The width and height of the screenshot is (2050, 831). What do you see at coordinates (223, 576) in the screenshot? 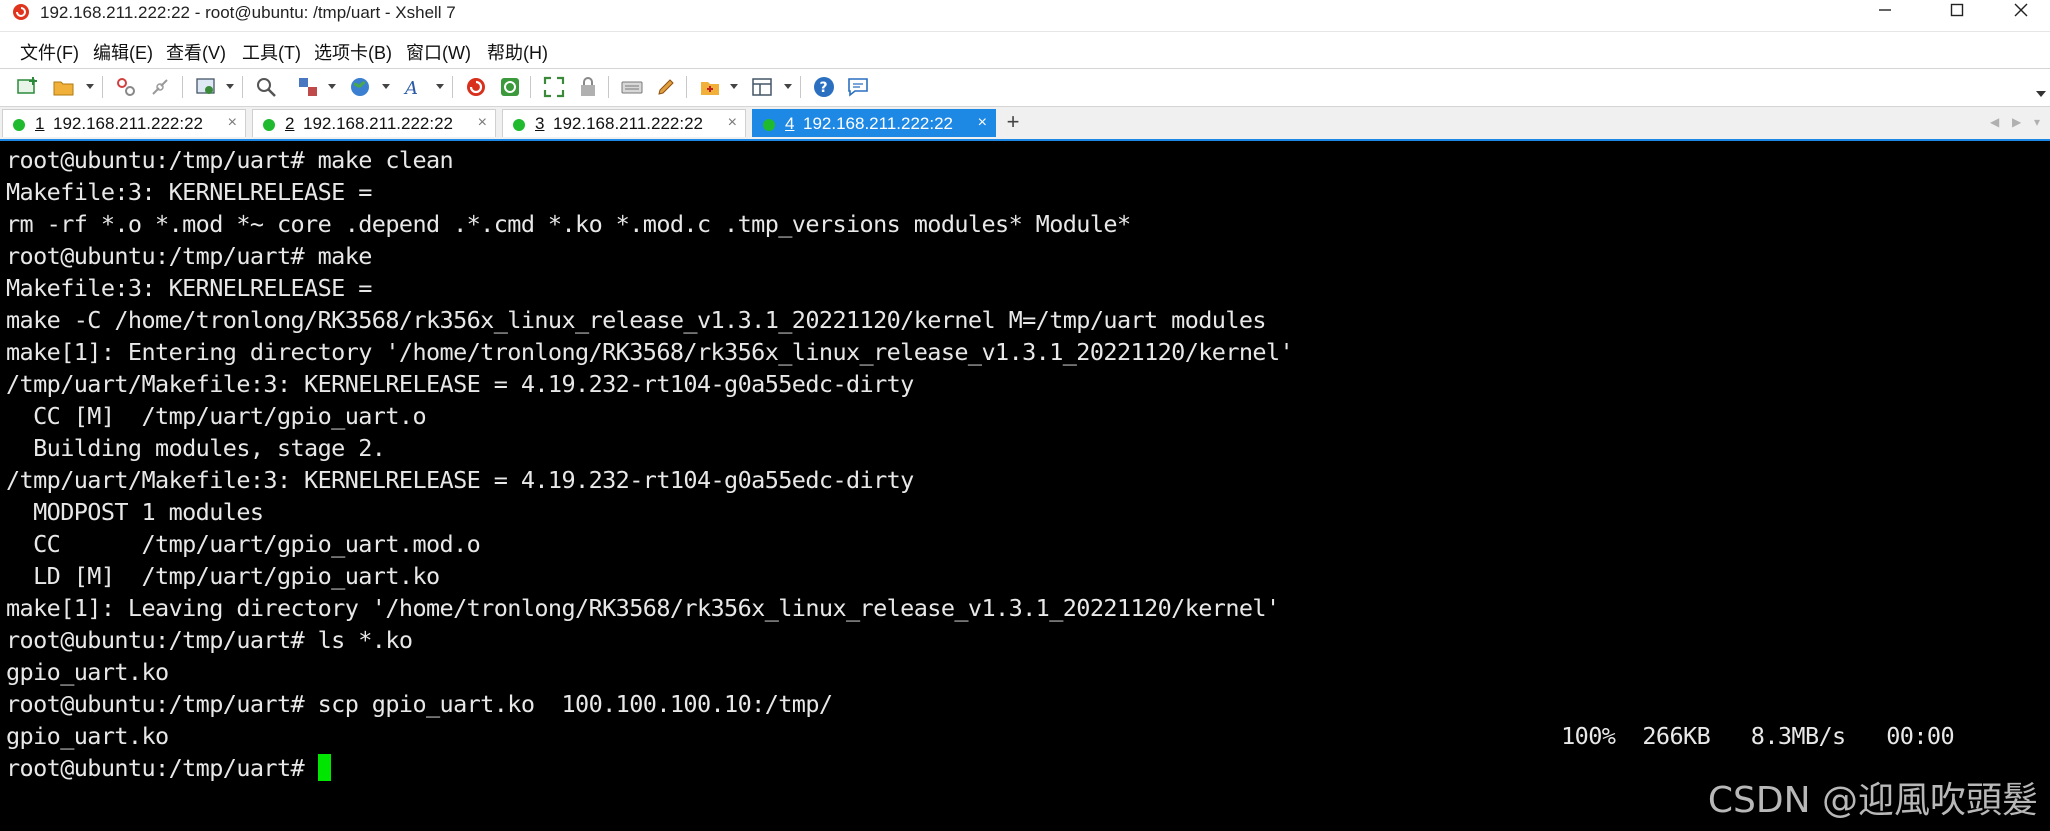
I see `terminal-line: LD [M] /tmp/uart/gpio_uart.ko` at bounding box center [223, 576].